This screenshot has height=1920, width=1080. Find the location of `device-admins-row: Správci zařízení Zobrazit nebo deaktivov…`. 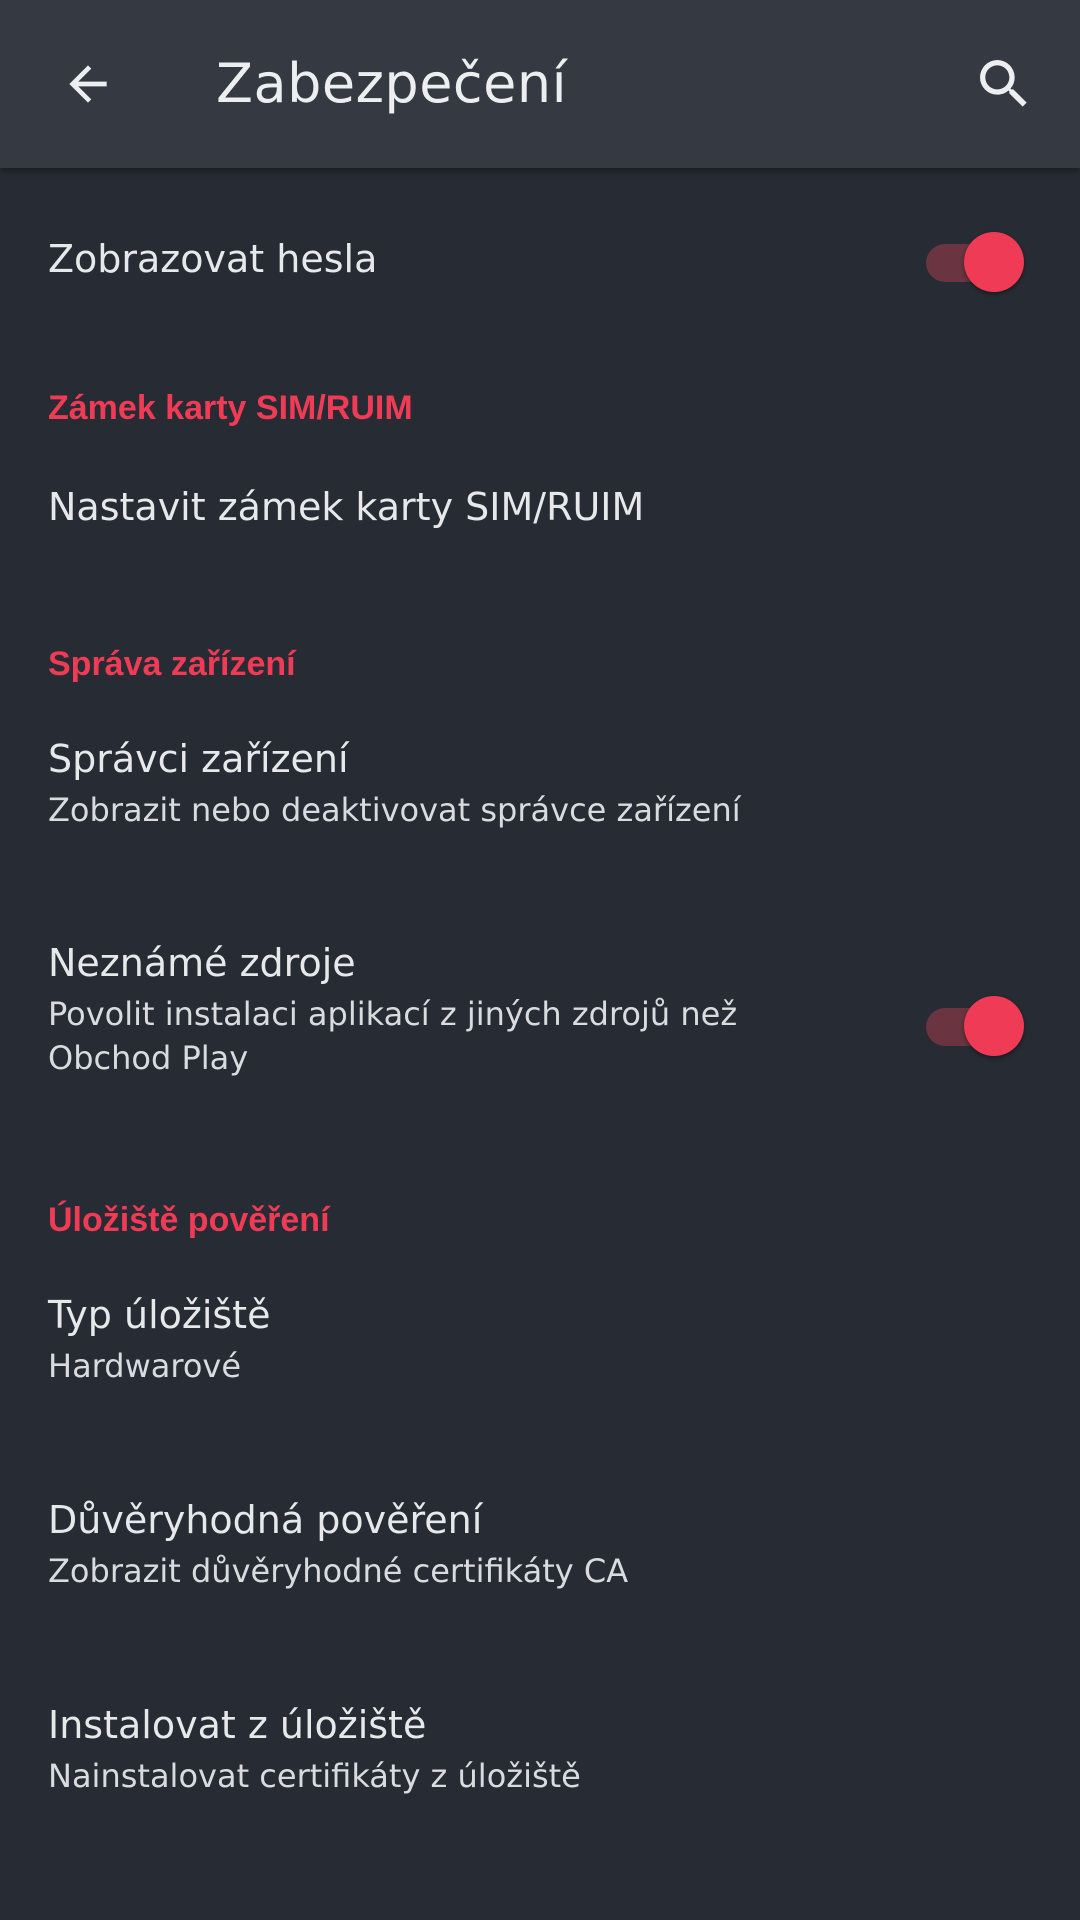

device-admins-row: Správci zařízení Zobrazit nebo deaktivov… is located at coordinates (540, 808).